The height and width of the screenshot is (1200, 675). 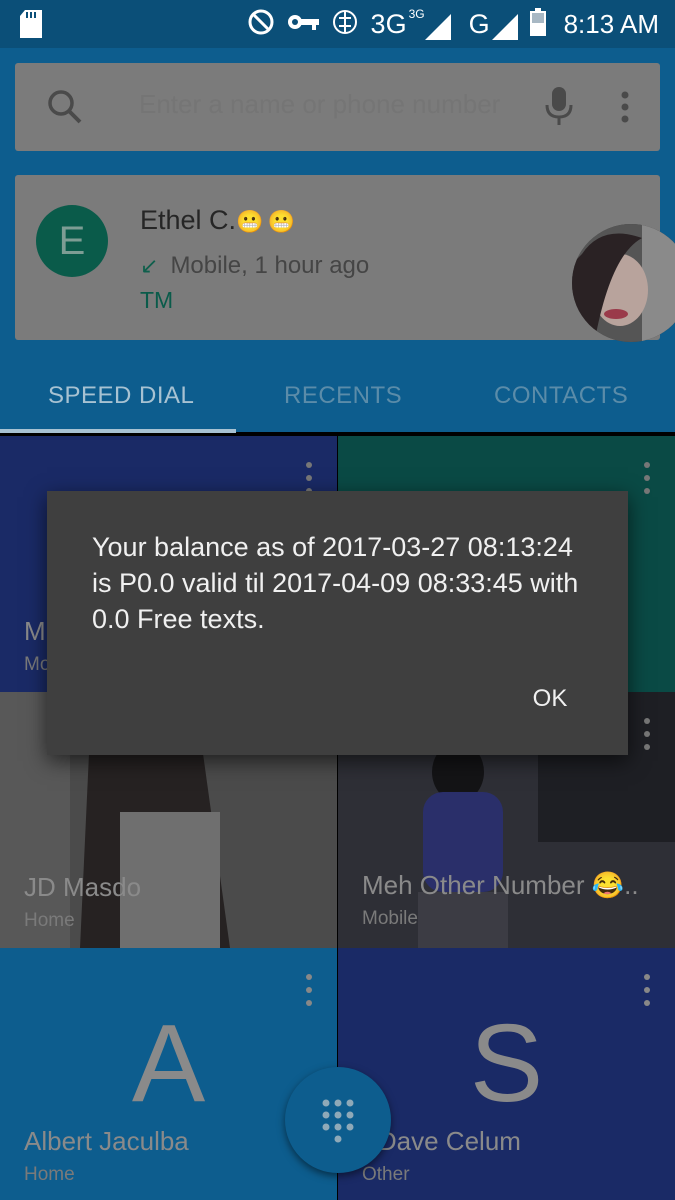 I want to click on search-input, so click(x=329, y=104).